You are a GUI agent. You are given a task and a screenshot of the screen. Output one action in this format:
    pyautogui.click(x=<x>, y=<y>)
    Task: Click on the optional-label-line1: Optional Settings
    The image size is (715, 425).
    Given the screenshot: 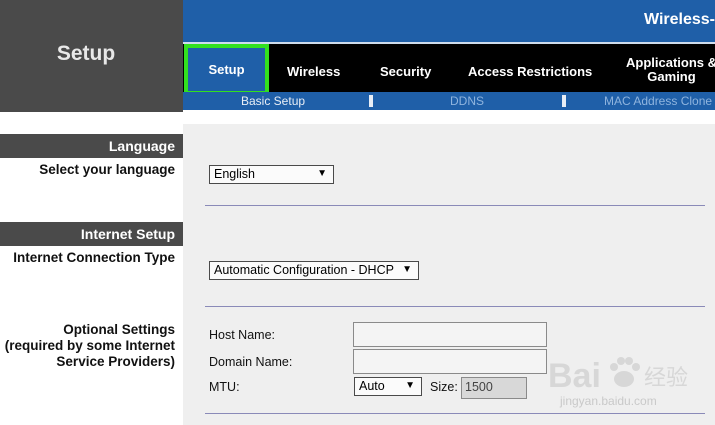 What is the action you would take?
    pyautogui.click(x=119, y=329)
    